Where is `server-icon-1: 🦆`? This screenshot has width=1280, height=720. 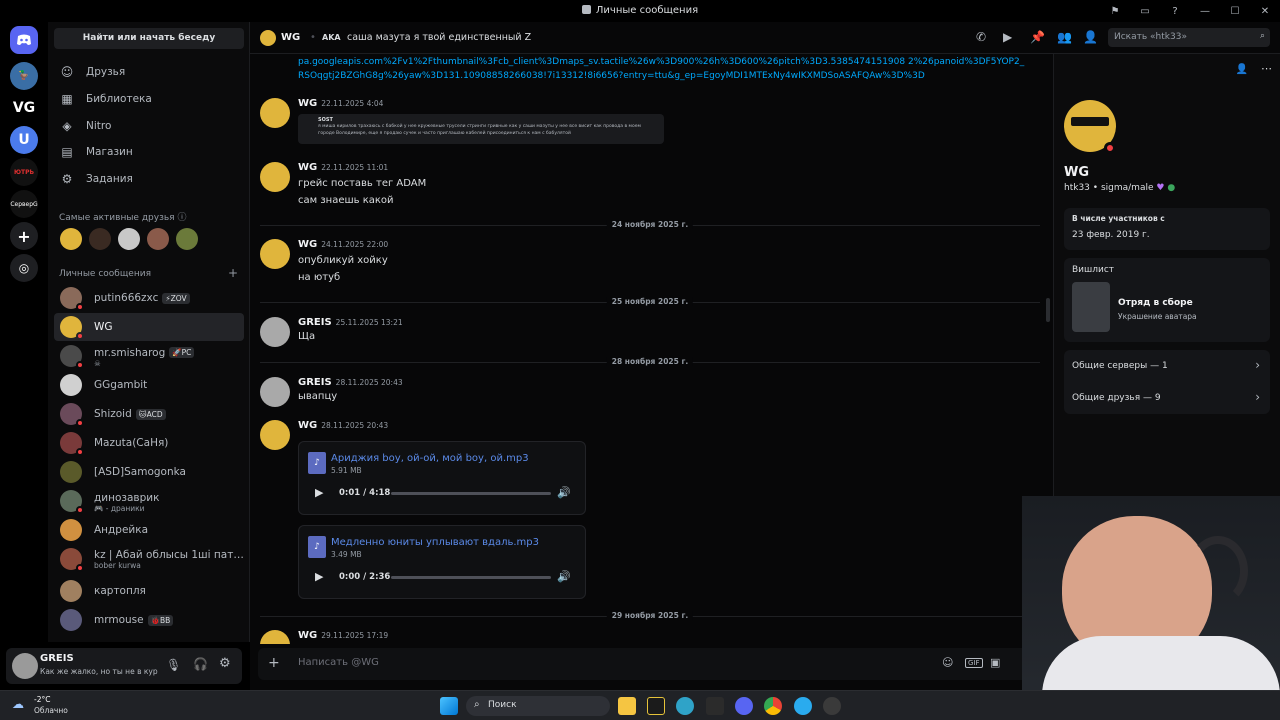 server-icon-1: 🦆 is located at coordinates (24, 76).